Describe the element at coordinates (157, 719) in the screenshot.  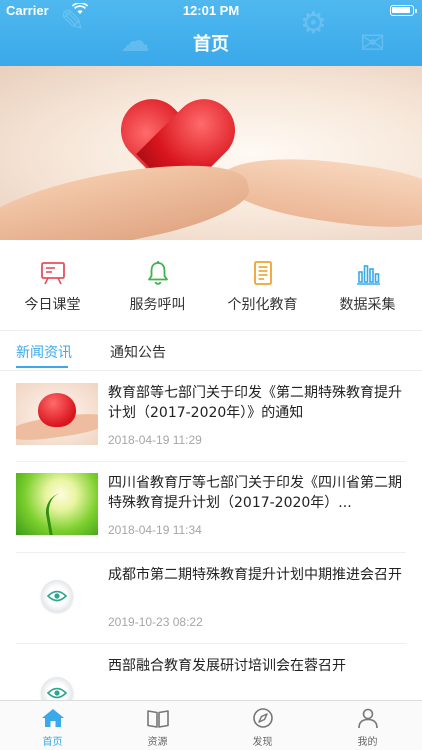
I see `book-icon` at that location.